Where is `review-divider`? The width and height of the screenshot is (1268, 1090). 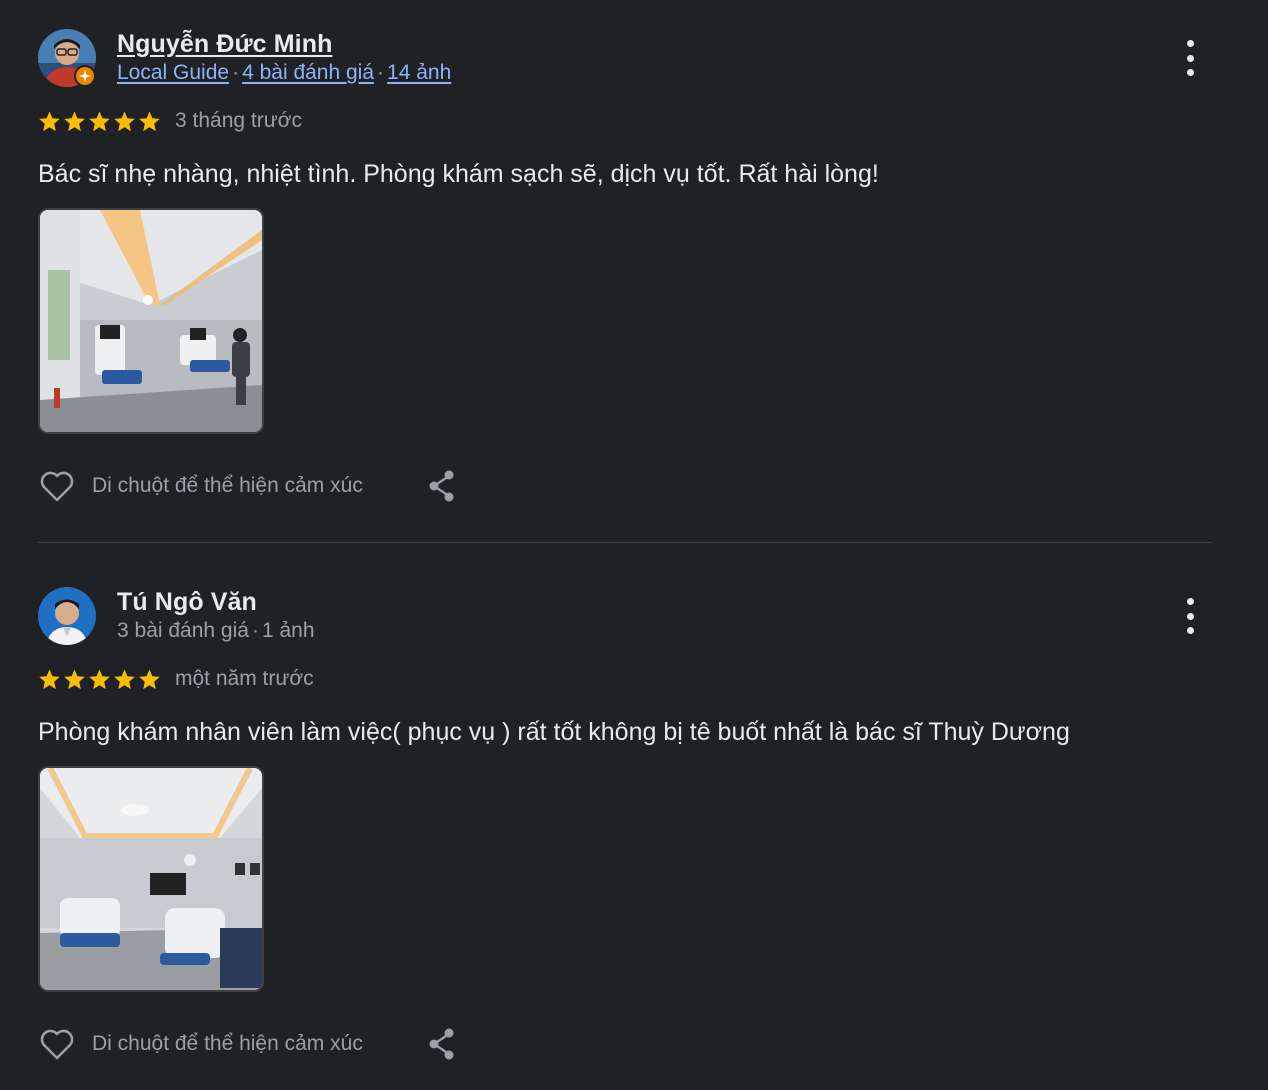 review-divider is located at coordinates (625, 542).